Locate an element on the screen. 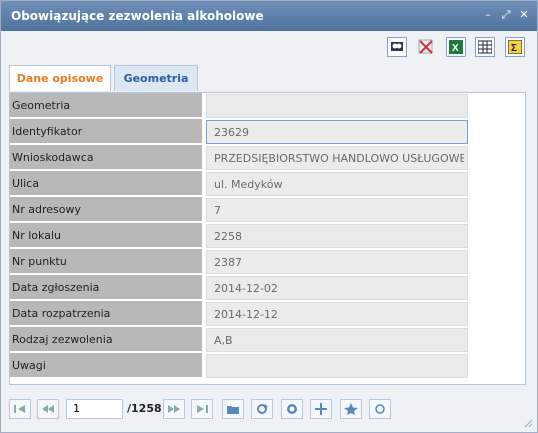 This screenshot has width=538, height=433. page-number-input: 1 is located at coordinates (94, 409).